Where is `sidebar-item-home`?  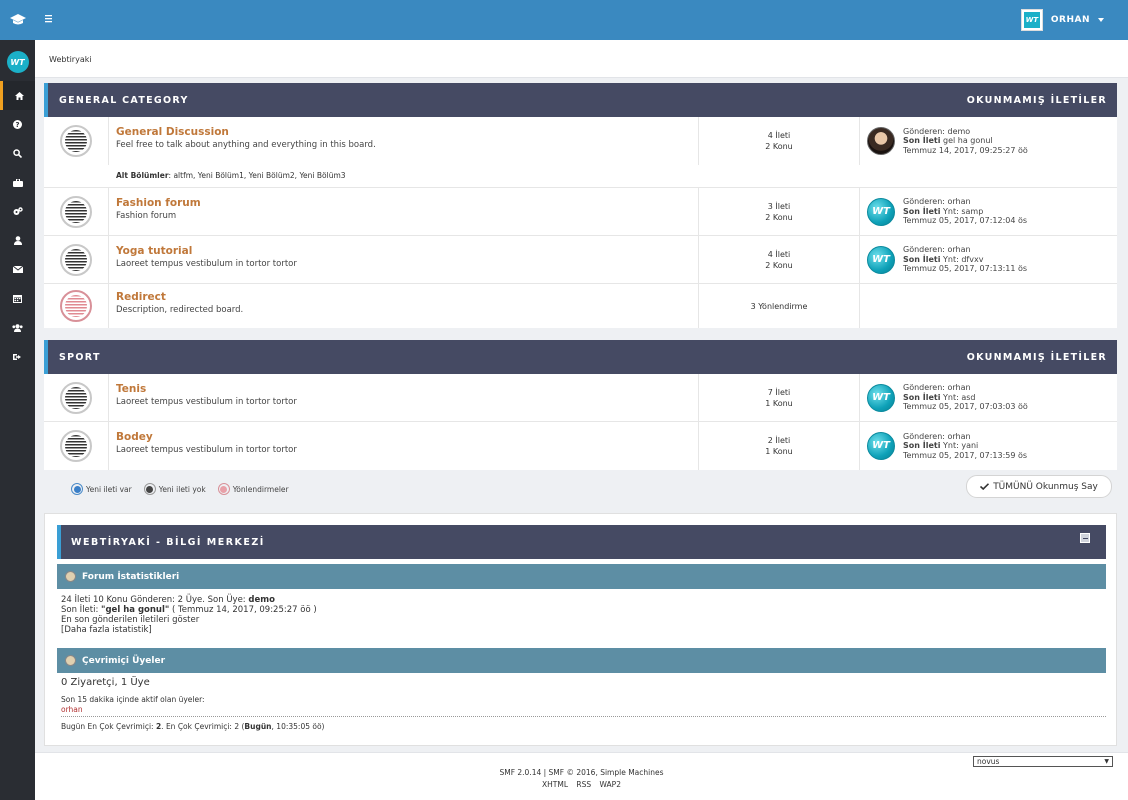 sidebar-item-home is located at coordinates (17, 95).